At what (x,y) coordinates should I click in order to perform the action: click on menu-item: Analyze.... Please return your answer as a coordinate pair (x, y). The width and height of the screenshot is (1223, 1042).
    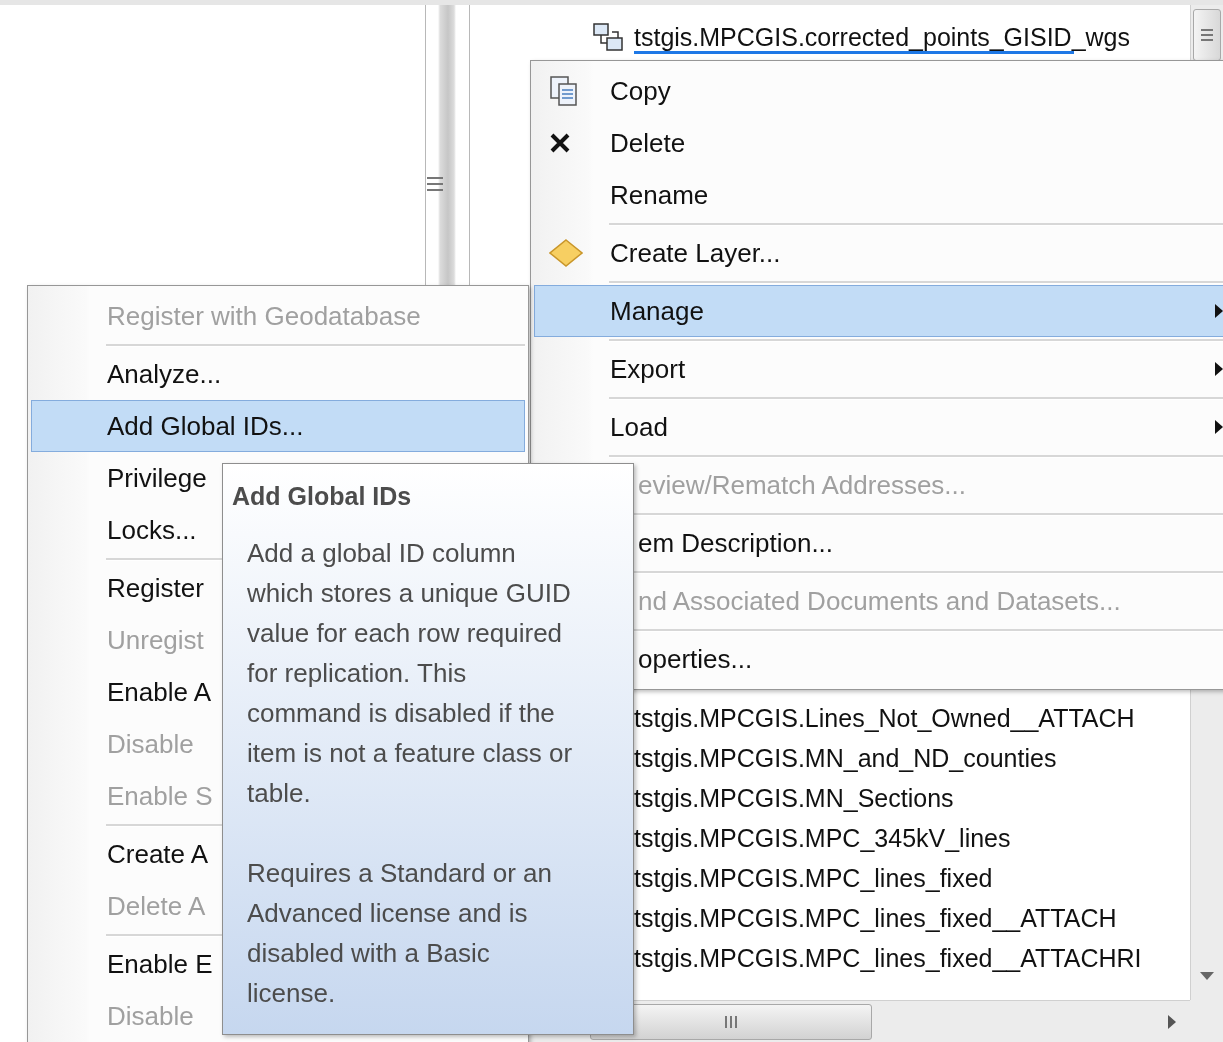
    Looking at the image, I should click on (278, 374).